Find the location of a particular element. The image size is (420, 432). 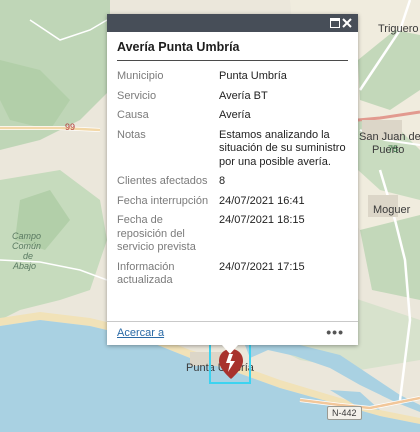

road-shield-n442: N-442 is located at coordinates (344, 413).